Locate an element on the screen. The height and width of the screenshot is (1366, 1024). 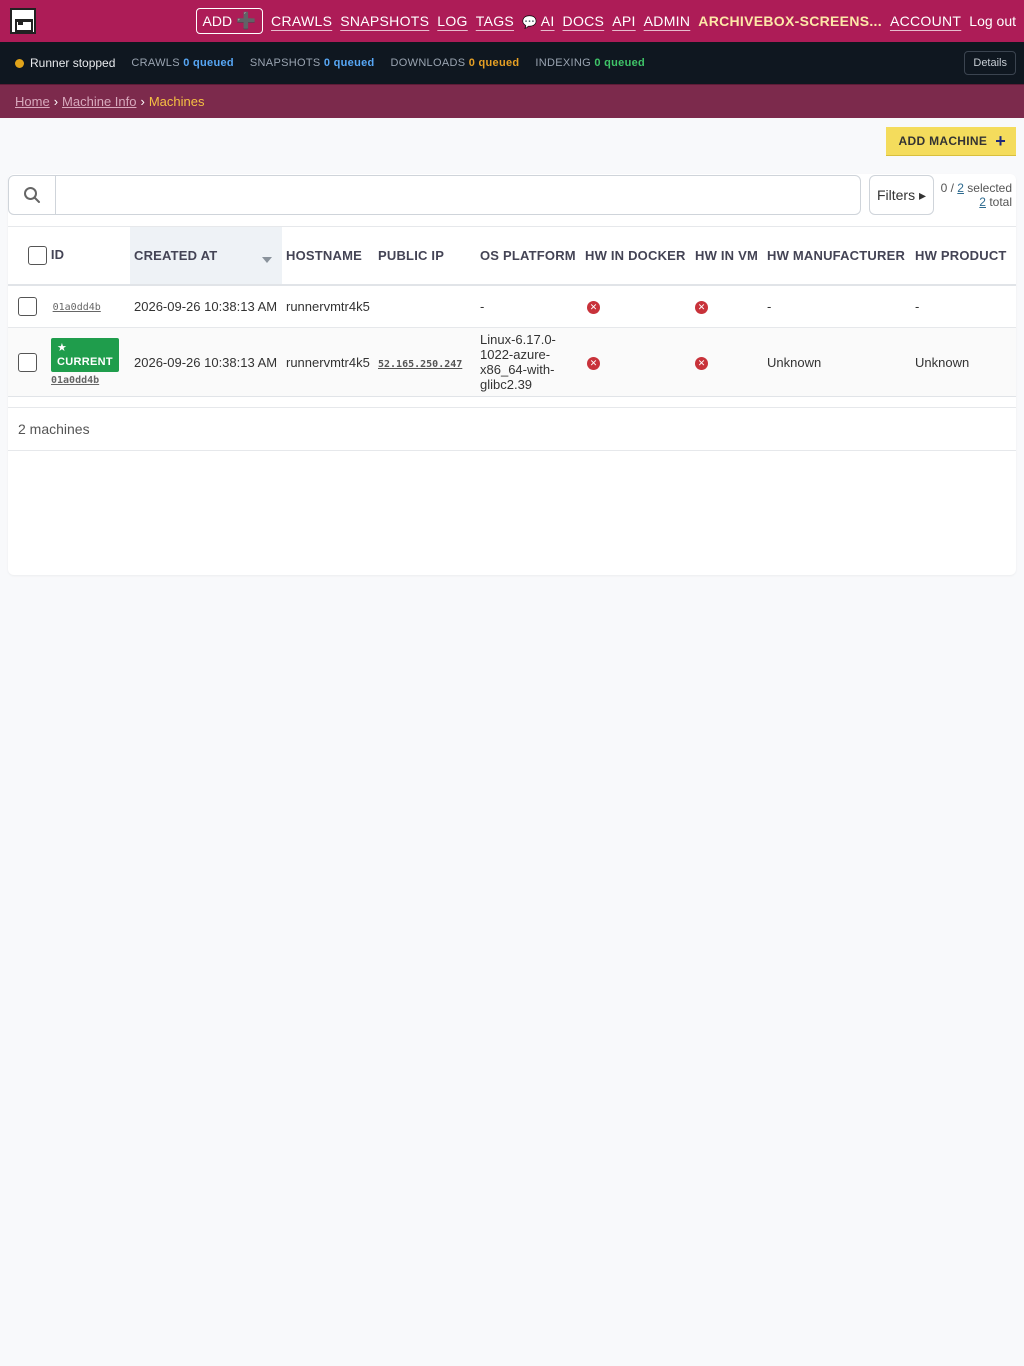
column-header-hw-in-docker: HW IN DOCKER is located at coordinates (636, 256).